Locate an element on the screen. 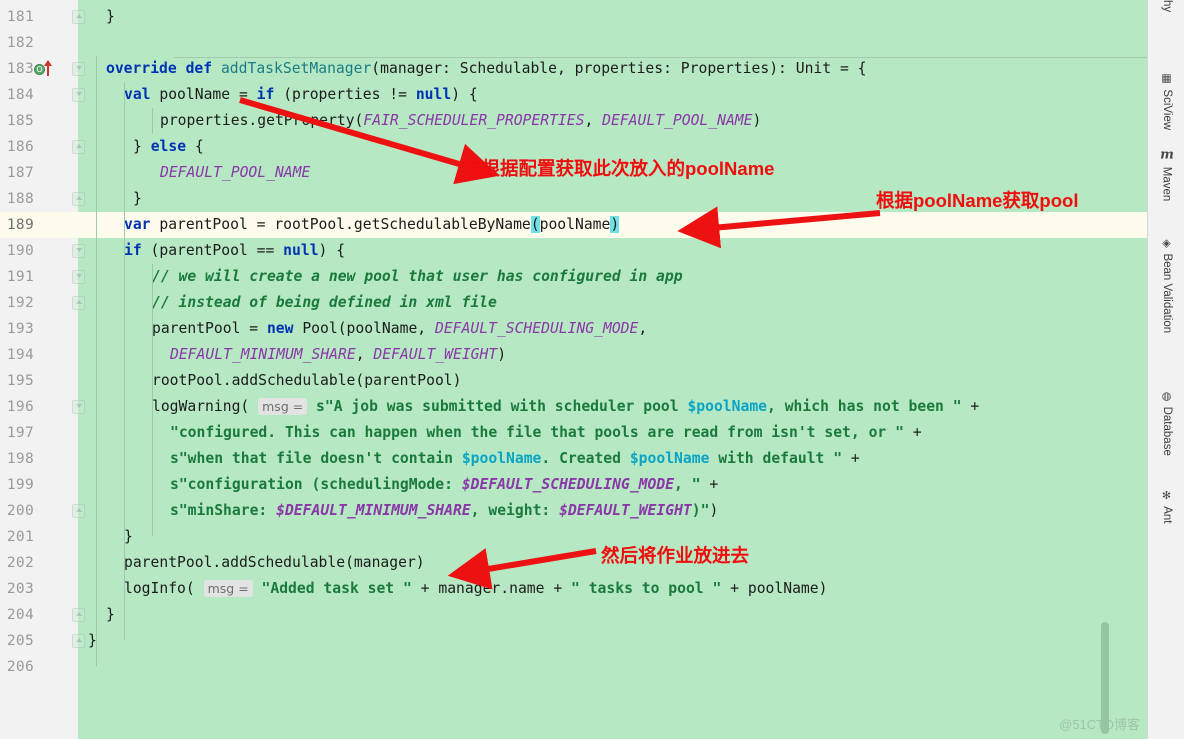 The image size is (1184, 739). gutter-line-193: 193 is located at coordinates (39, 329).